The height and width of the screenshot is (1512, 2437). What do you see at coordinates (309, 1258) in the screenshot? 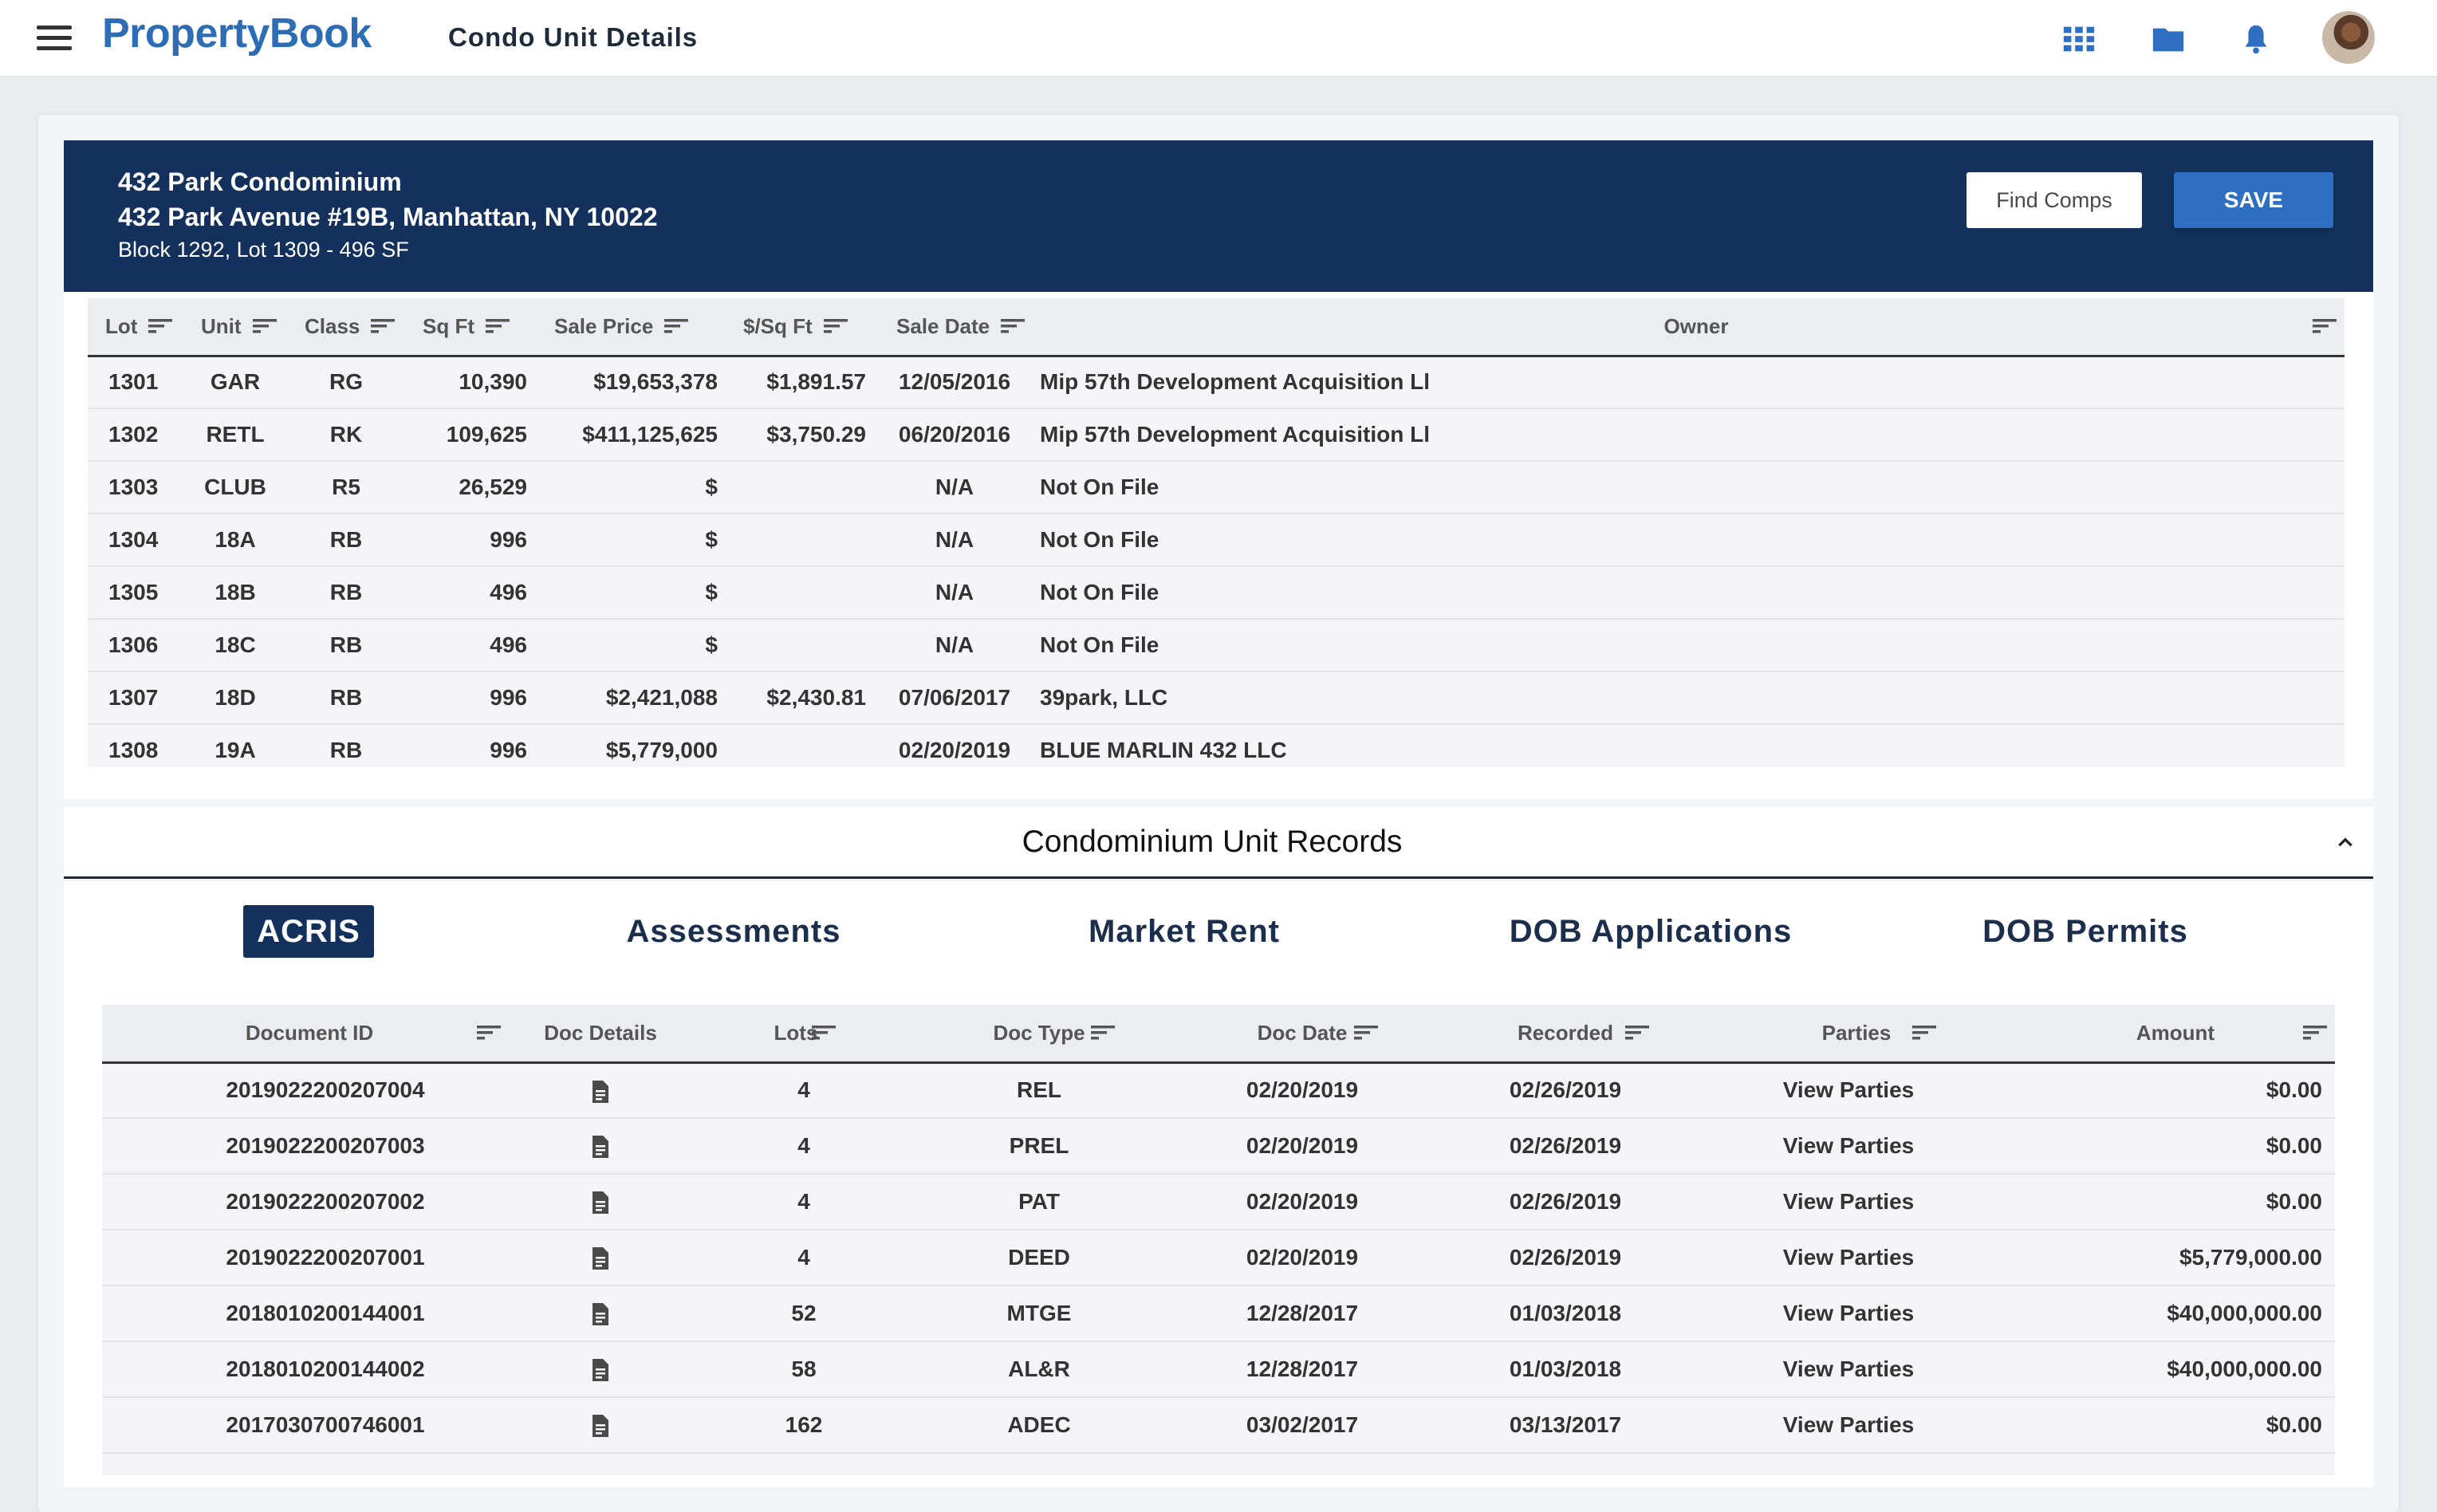
I see `document-id-link: 2019022200207001` at bounding box center [309, 1258].